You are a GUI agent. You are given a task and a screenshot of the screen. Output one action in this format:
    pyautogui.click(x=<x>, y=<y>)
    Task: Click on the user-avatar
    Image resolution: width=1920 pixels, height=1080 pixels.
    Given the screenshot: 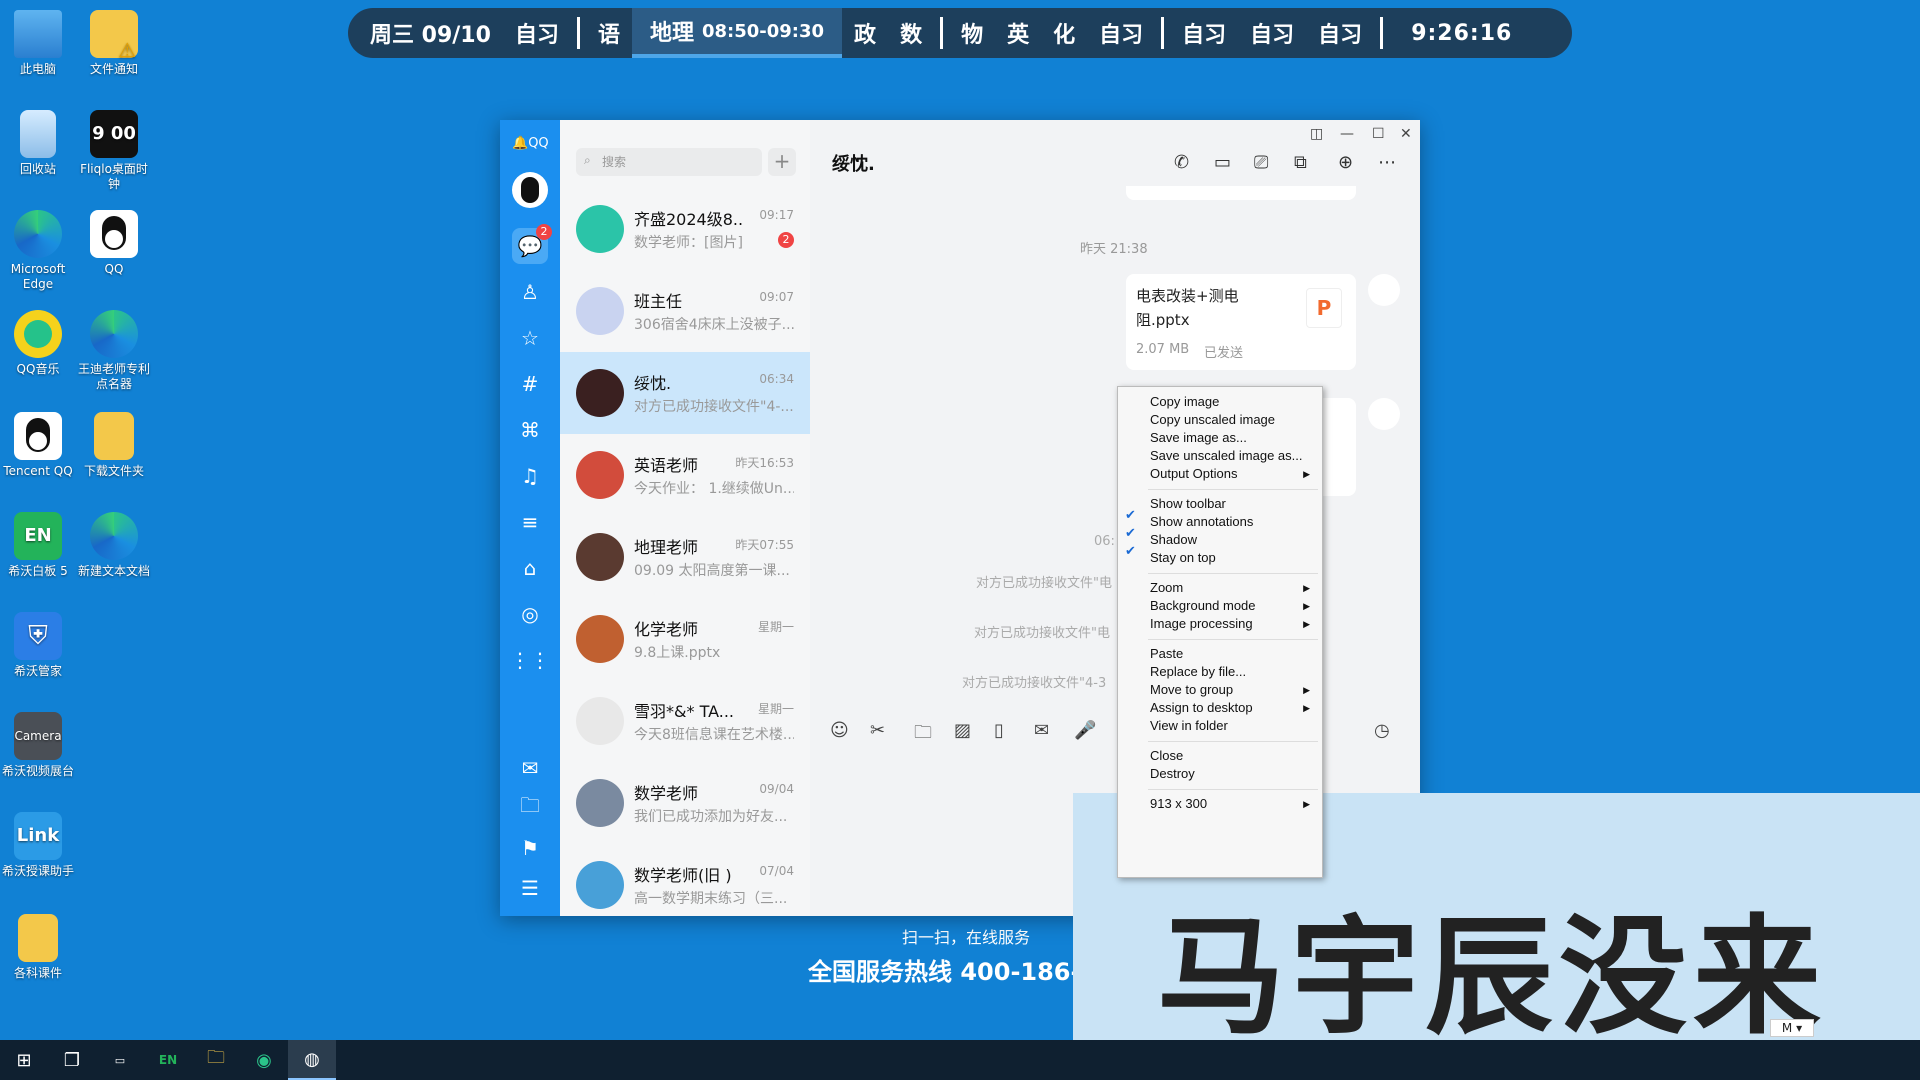 What is the action you would take?
    pyautogui.click(x=530, y=190)
    